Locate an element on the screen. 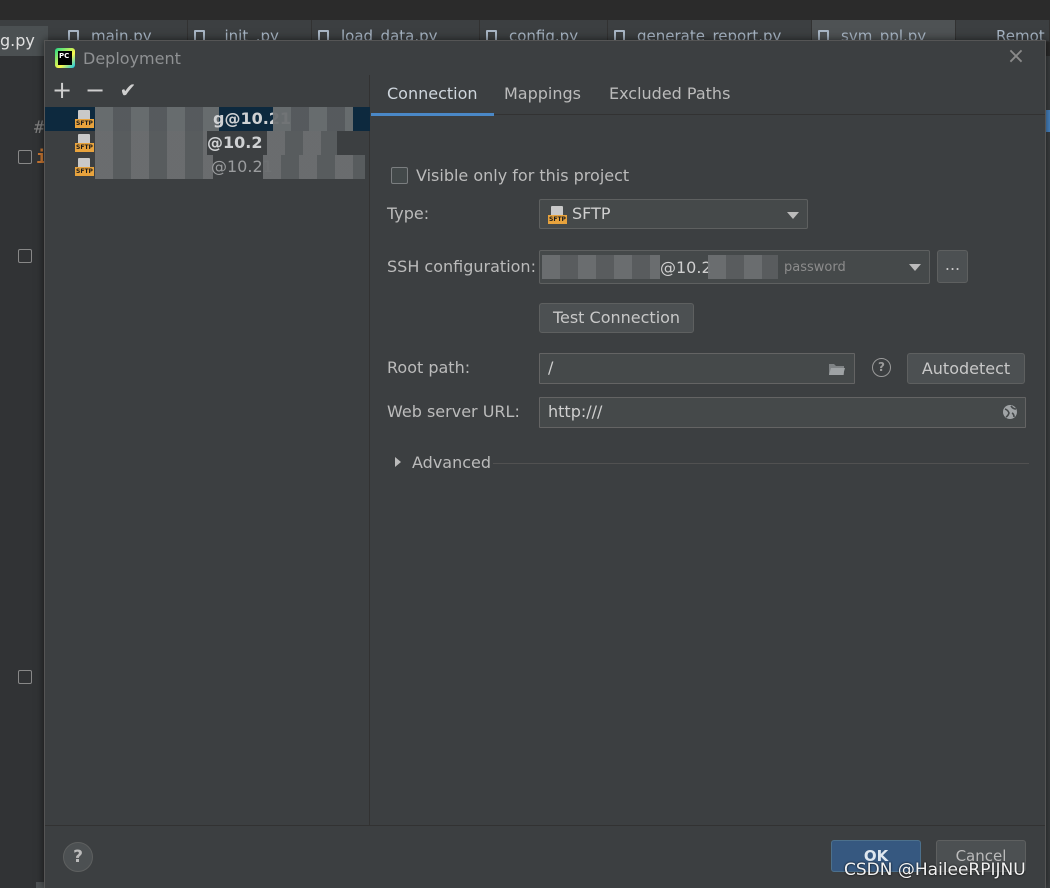 Image resolution: width=1050 pixels, height=888 pixels. editor-tab-init: _init_.py is located at coordinates (250, 30).